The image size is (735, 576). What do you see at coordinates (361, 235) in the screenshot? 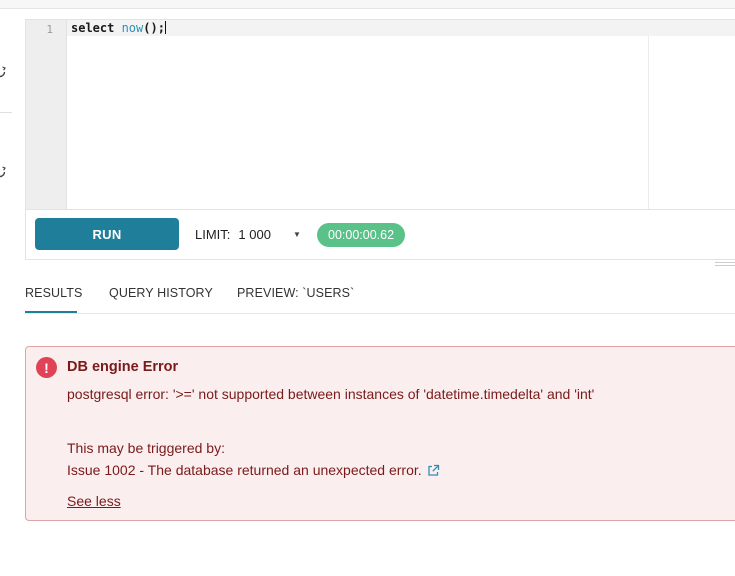
I see `elapsed-time-badge: 00:00:00.62` at bounding box center [361, 235].